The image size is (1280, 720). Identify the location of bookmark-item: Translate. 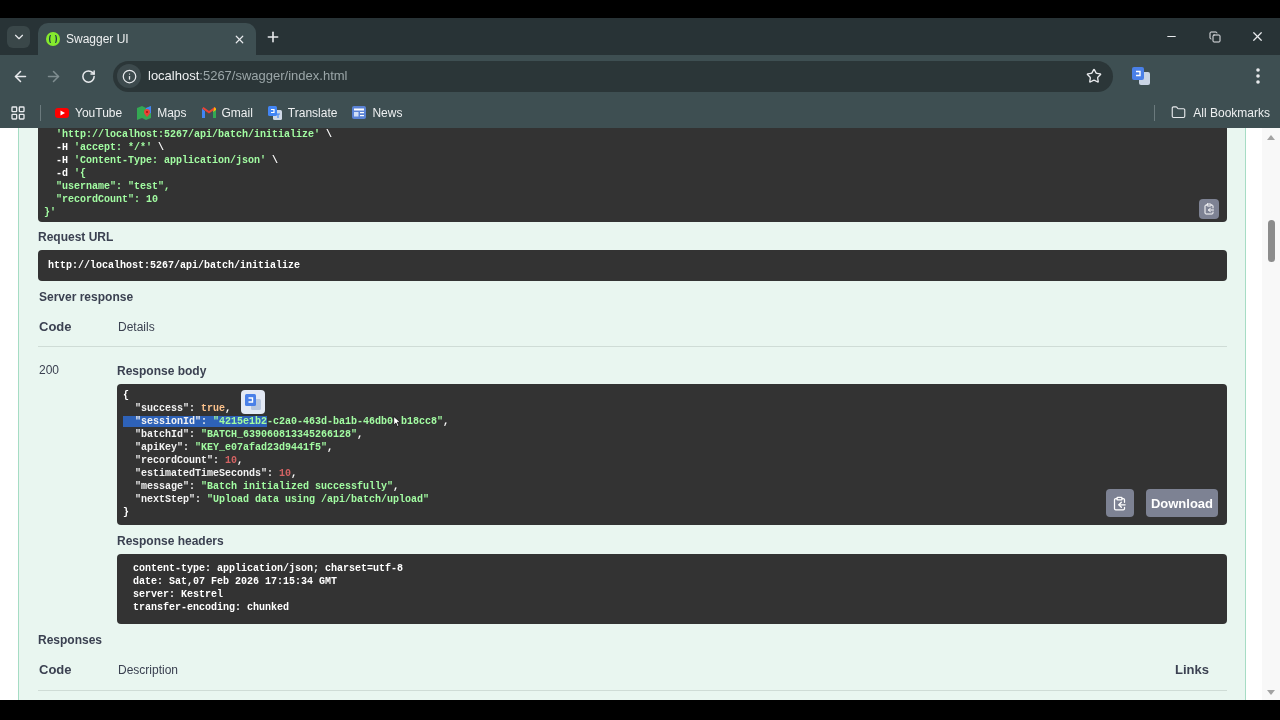
(302, 112).